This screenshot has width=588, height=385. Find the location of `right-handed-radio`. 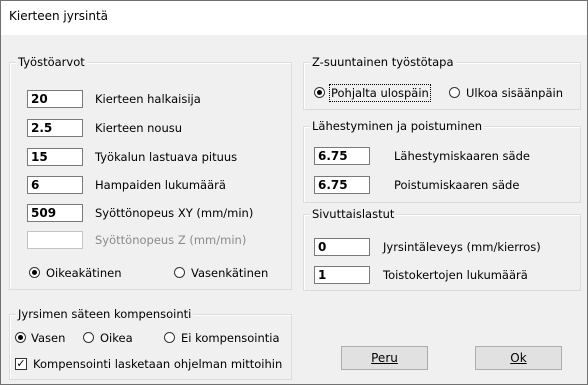

right-handed-radio is located at coordinates (34, 272).